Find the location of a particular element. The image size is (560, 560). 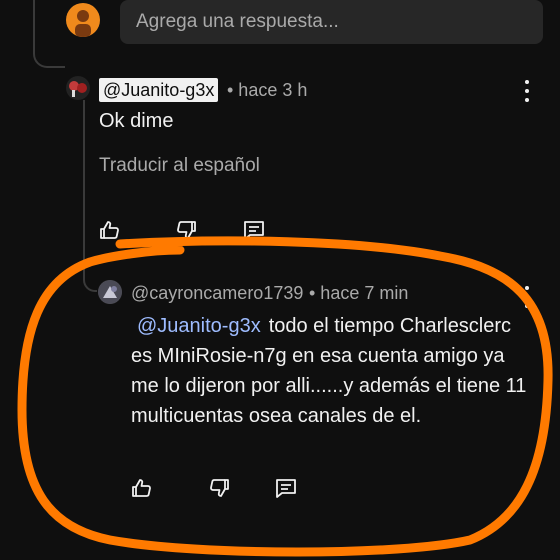

thread-connector-curve is located at coordinates (90, 264).